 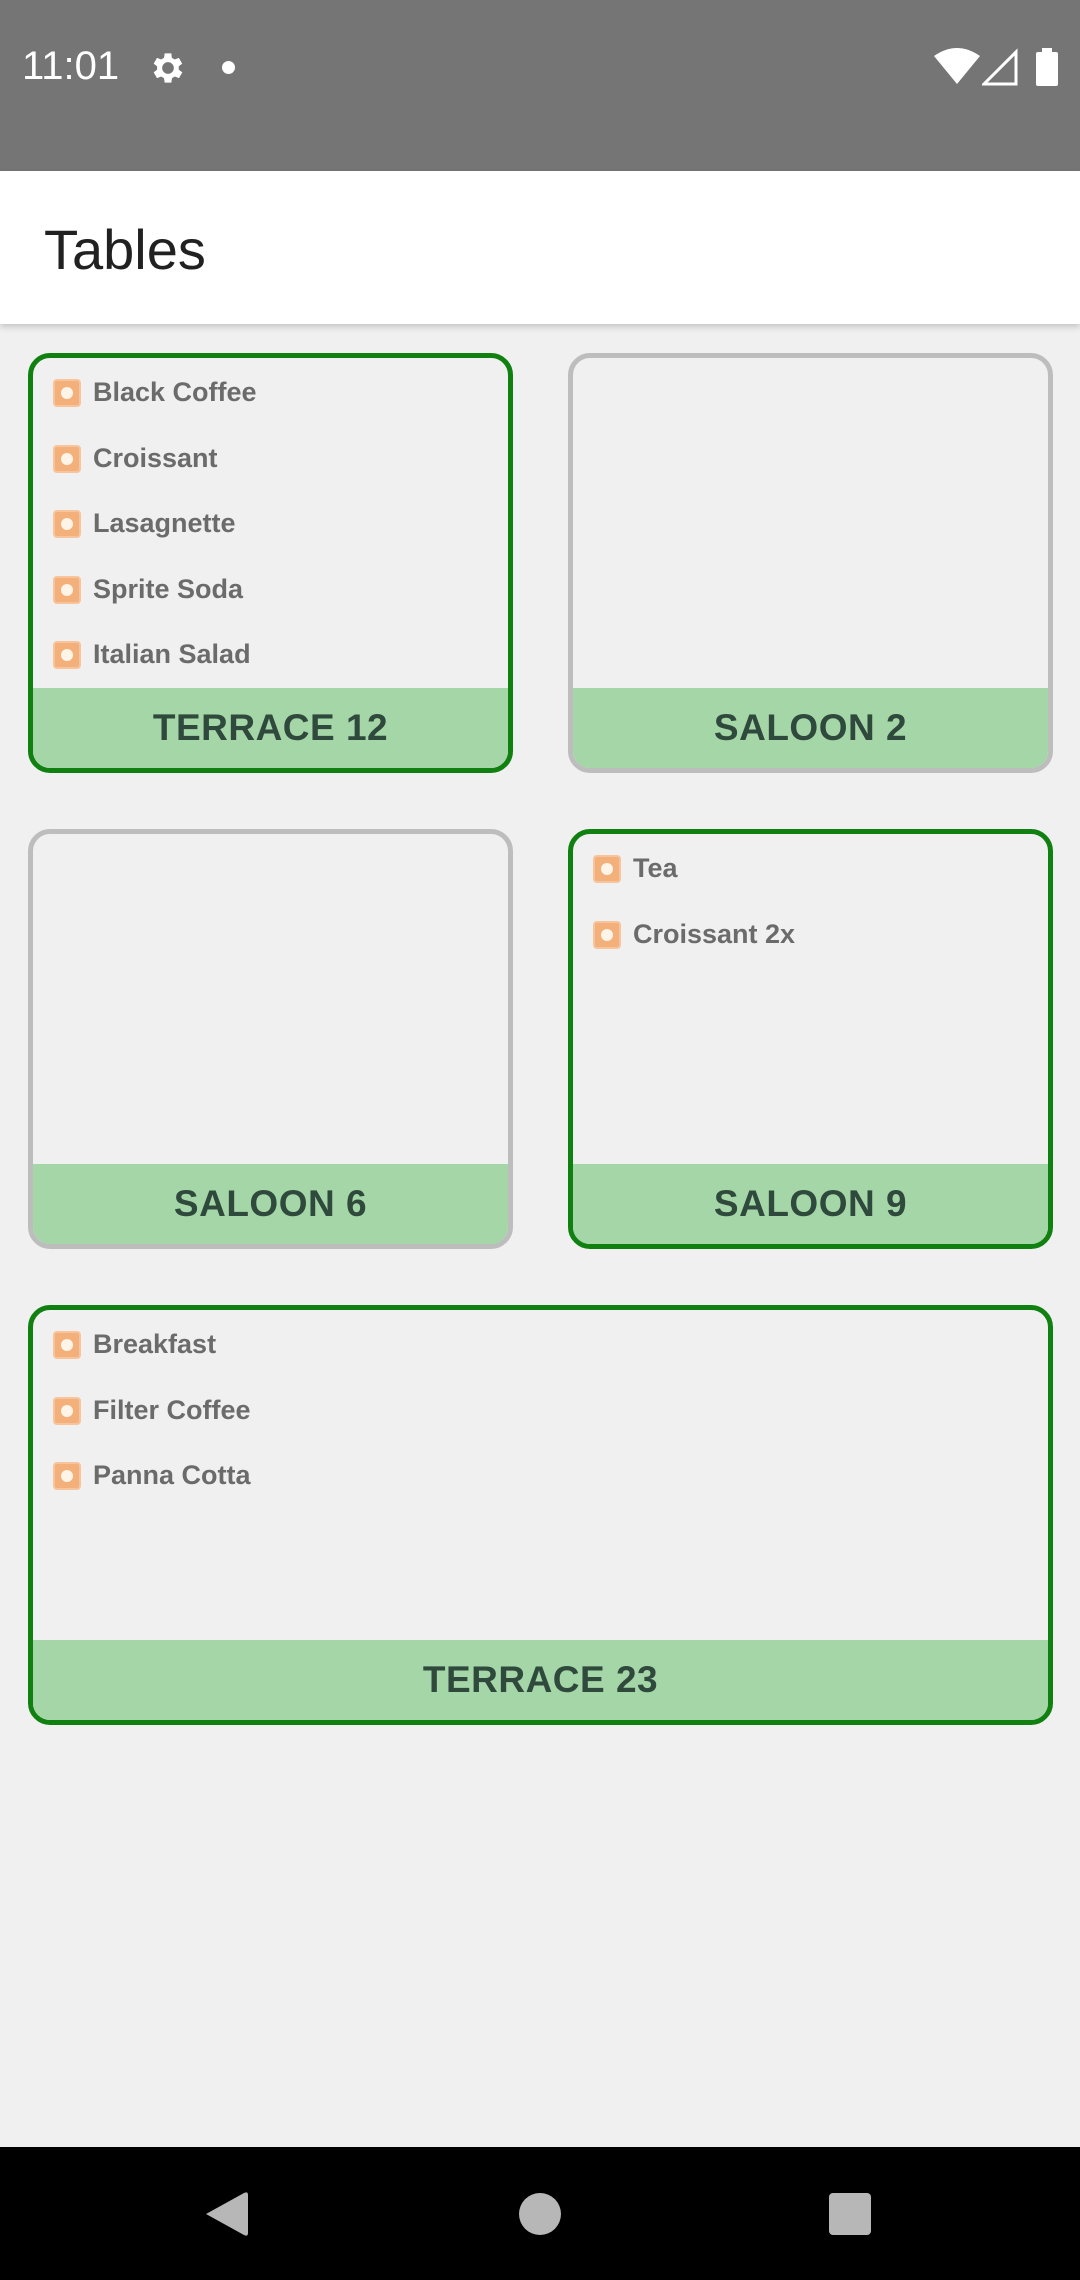 I want to click on order-item-label: Tea, so click(x=655, y=868).